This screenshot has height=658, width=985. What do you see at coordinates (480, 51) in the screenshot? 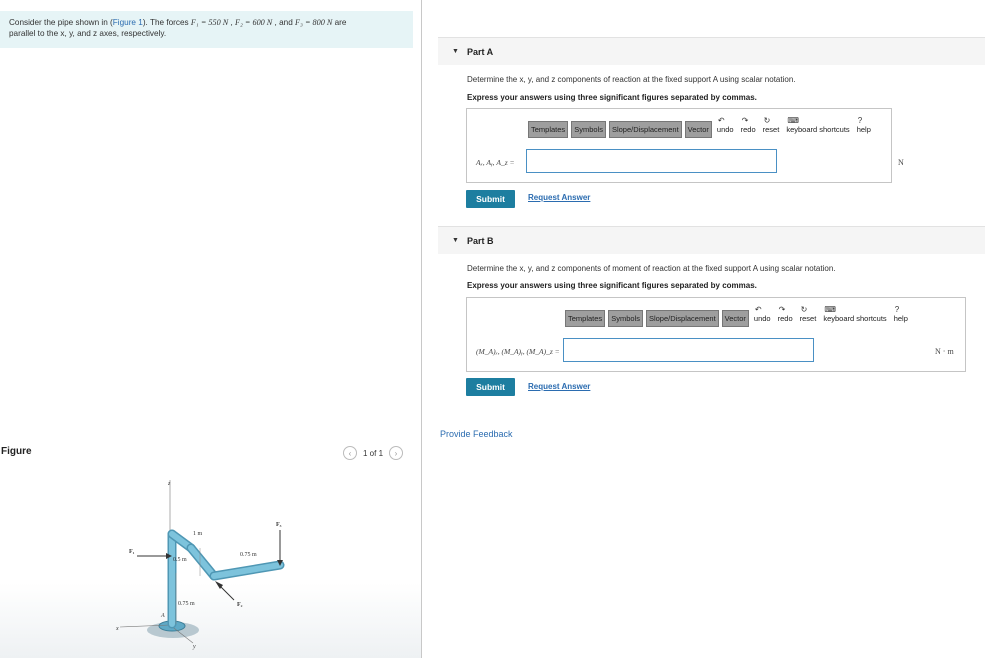
I see `part-a-title: Part A` at bounding box center [480, 51].